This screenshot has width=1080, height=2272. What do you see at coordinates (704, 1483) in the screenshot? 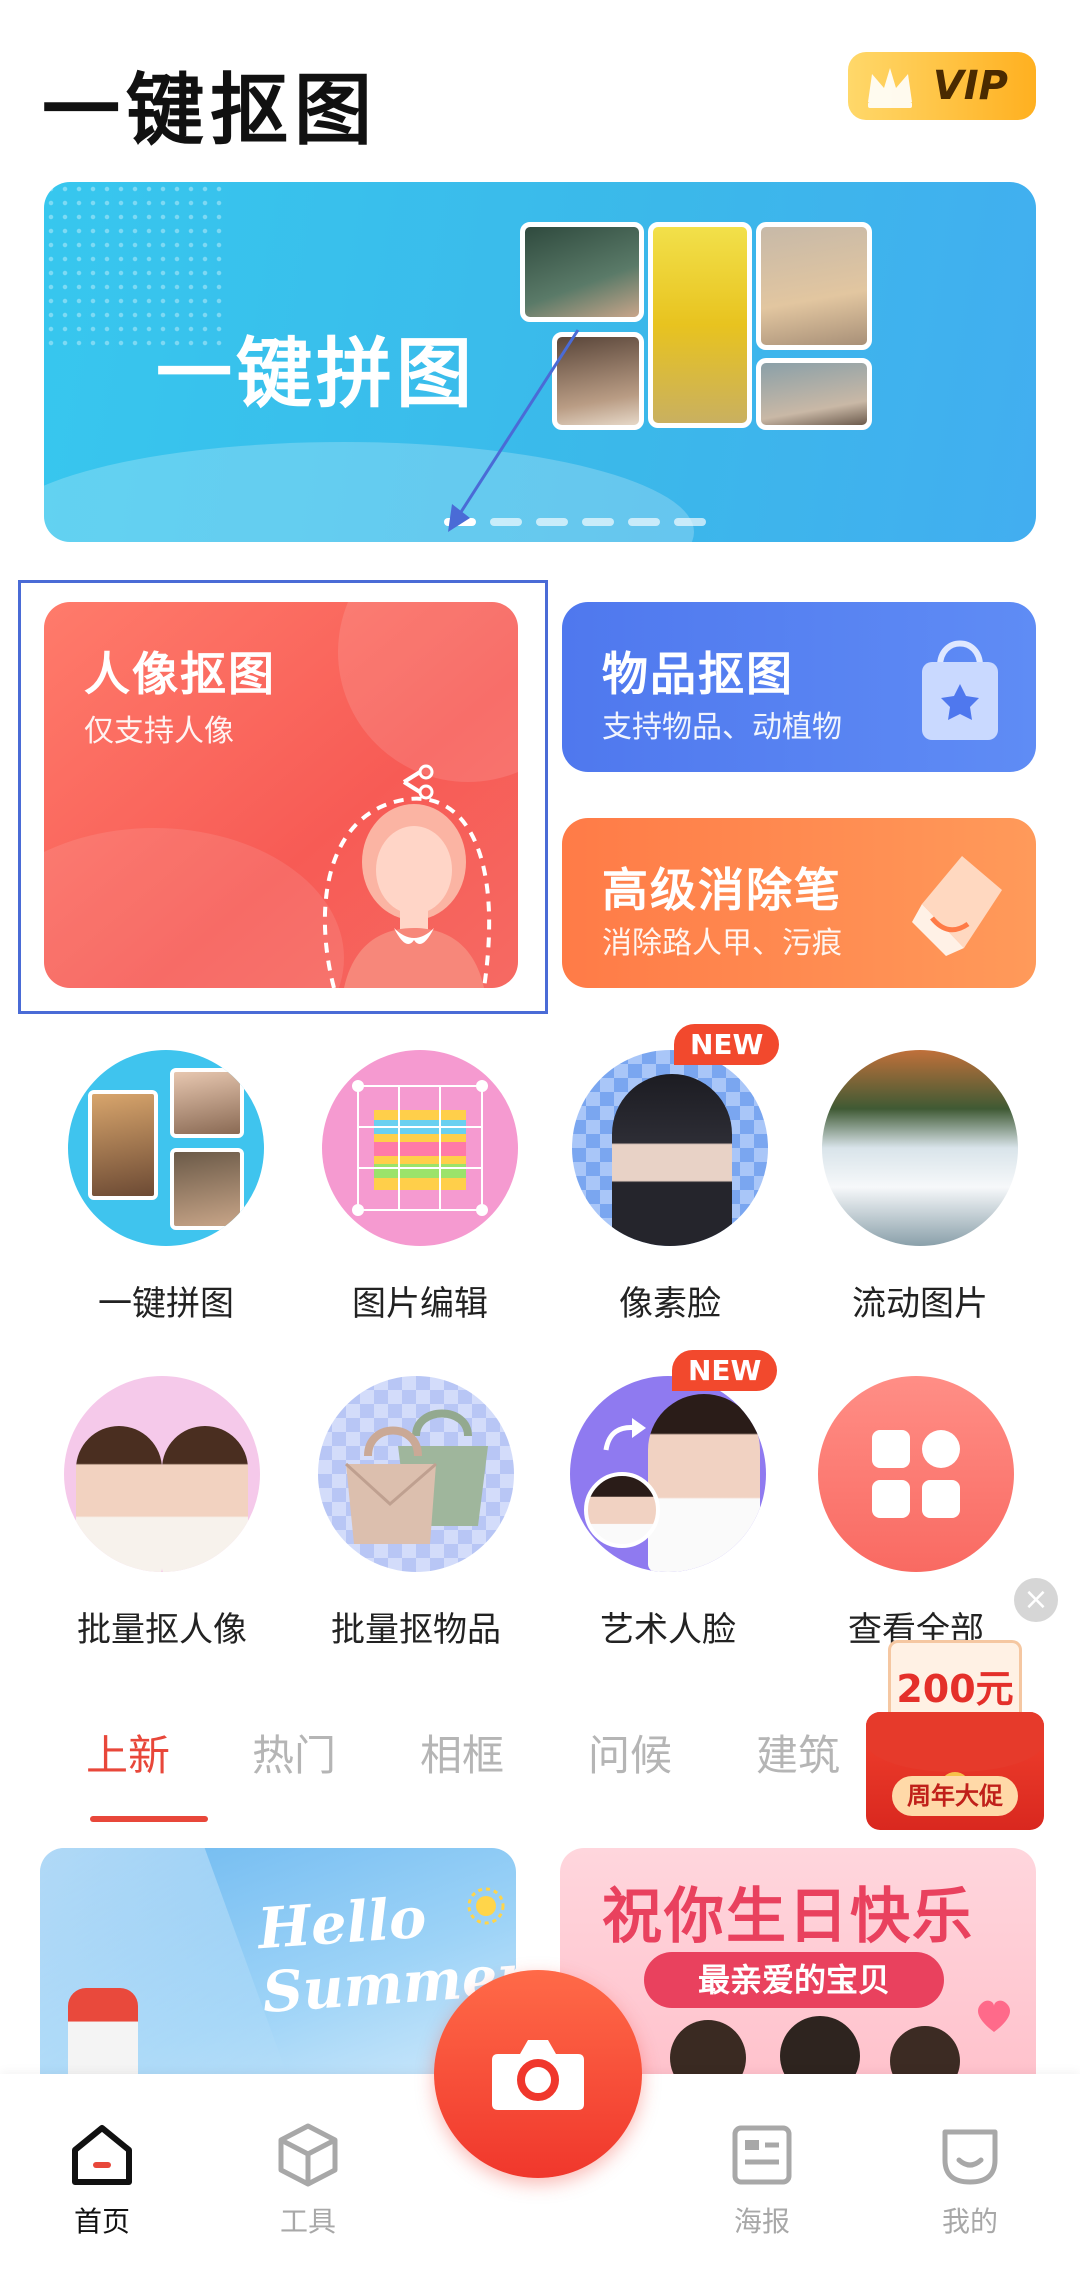
I see `art-face-portrait` at bounding box center [704, 1483].